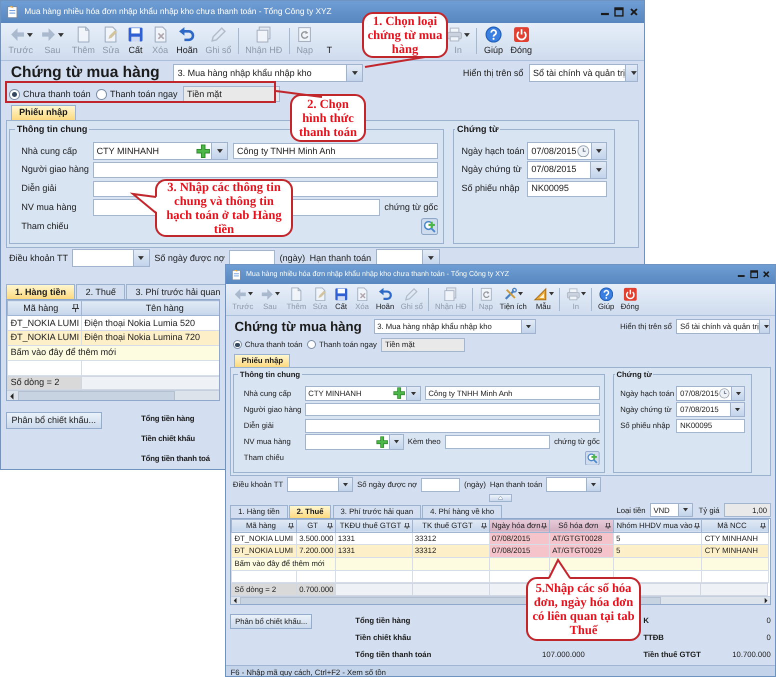  What do you see at coordinates (583, 609) in the screenshot?
I see `callout-tooltip: 5.Nhập các số hóa đơn, ngày hóa đơn có liên quan tại tab Thuế` at bounding box center [583, 609].